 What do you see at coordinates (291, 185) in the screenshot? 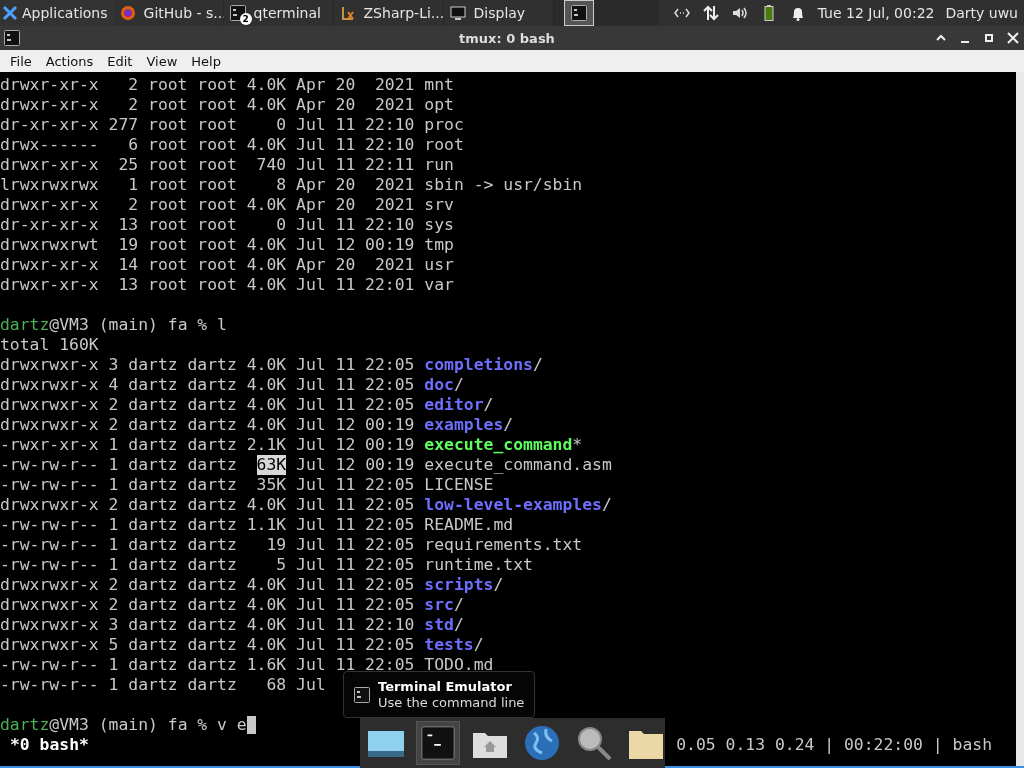
I see `terminal-line: lrwxrwxrwx 1 root root 8 Apr 20 2021 sbin -> usr/sbin` at bounding box center [291, 185].